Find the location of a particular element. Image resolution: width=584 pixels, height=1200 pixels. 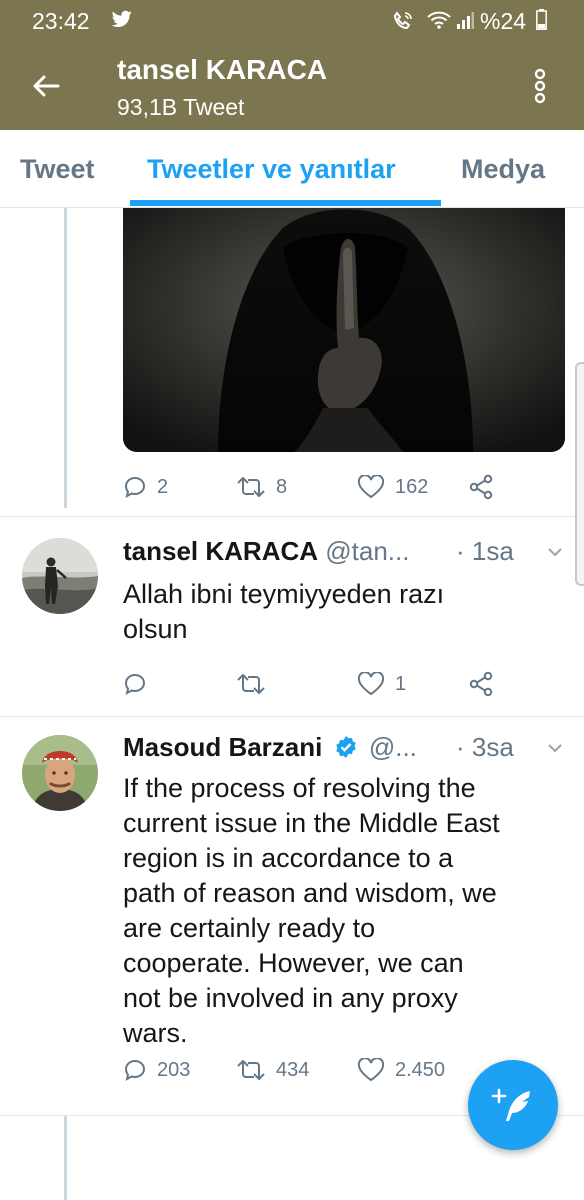

arrow-left-icon is located at coordinates (46, 86).